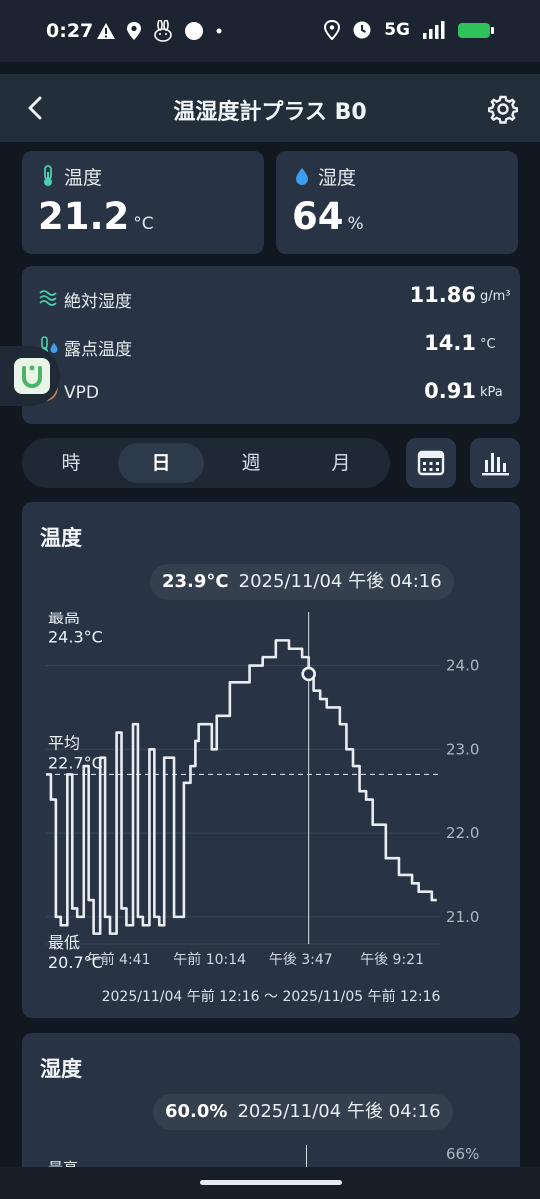 The image size is (540, 1199). What do you see at coordinates (81, 393) in the screenshot?
I see `vpd-label: VPD` at bounding box center [81, 393].